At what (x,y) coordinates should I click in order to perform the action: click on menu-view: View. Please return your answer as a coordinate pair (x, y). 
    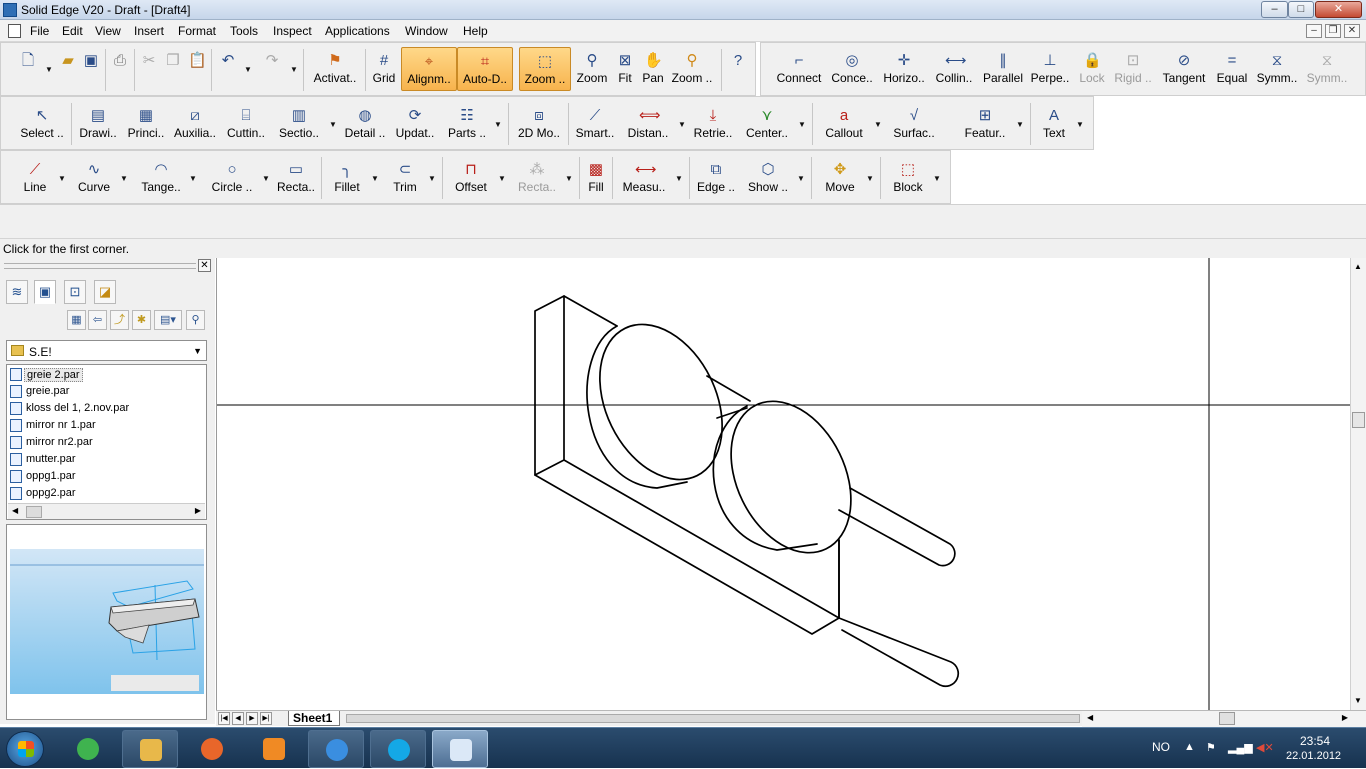
    Looking at the image, I should click on (108, 31).